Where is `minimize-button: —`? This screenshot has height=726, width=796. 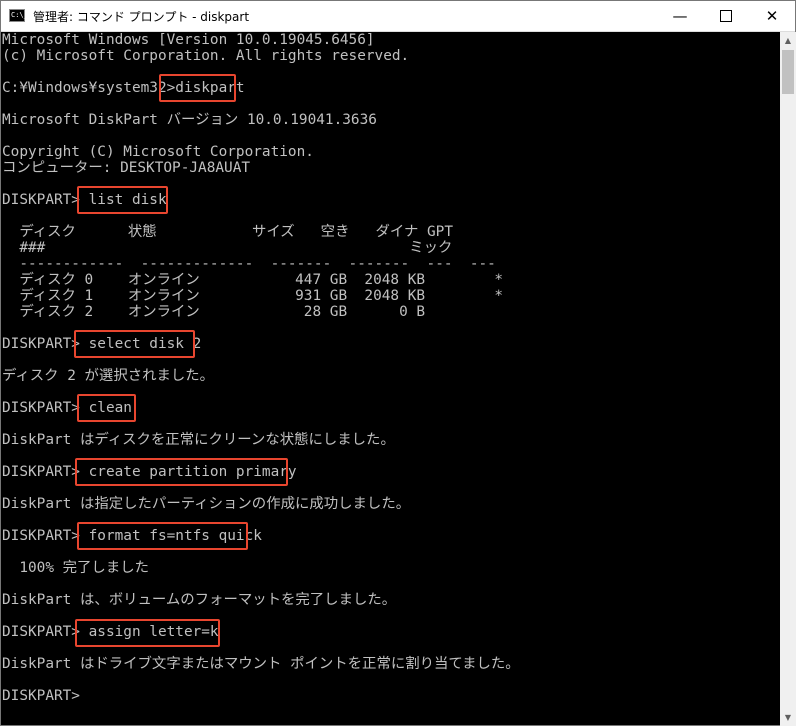 minimize-button: — is located at coordinates (680, 16).